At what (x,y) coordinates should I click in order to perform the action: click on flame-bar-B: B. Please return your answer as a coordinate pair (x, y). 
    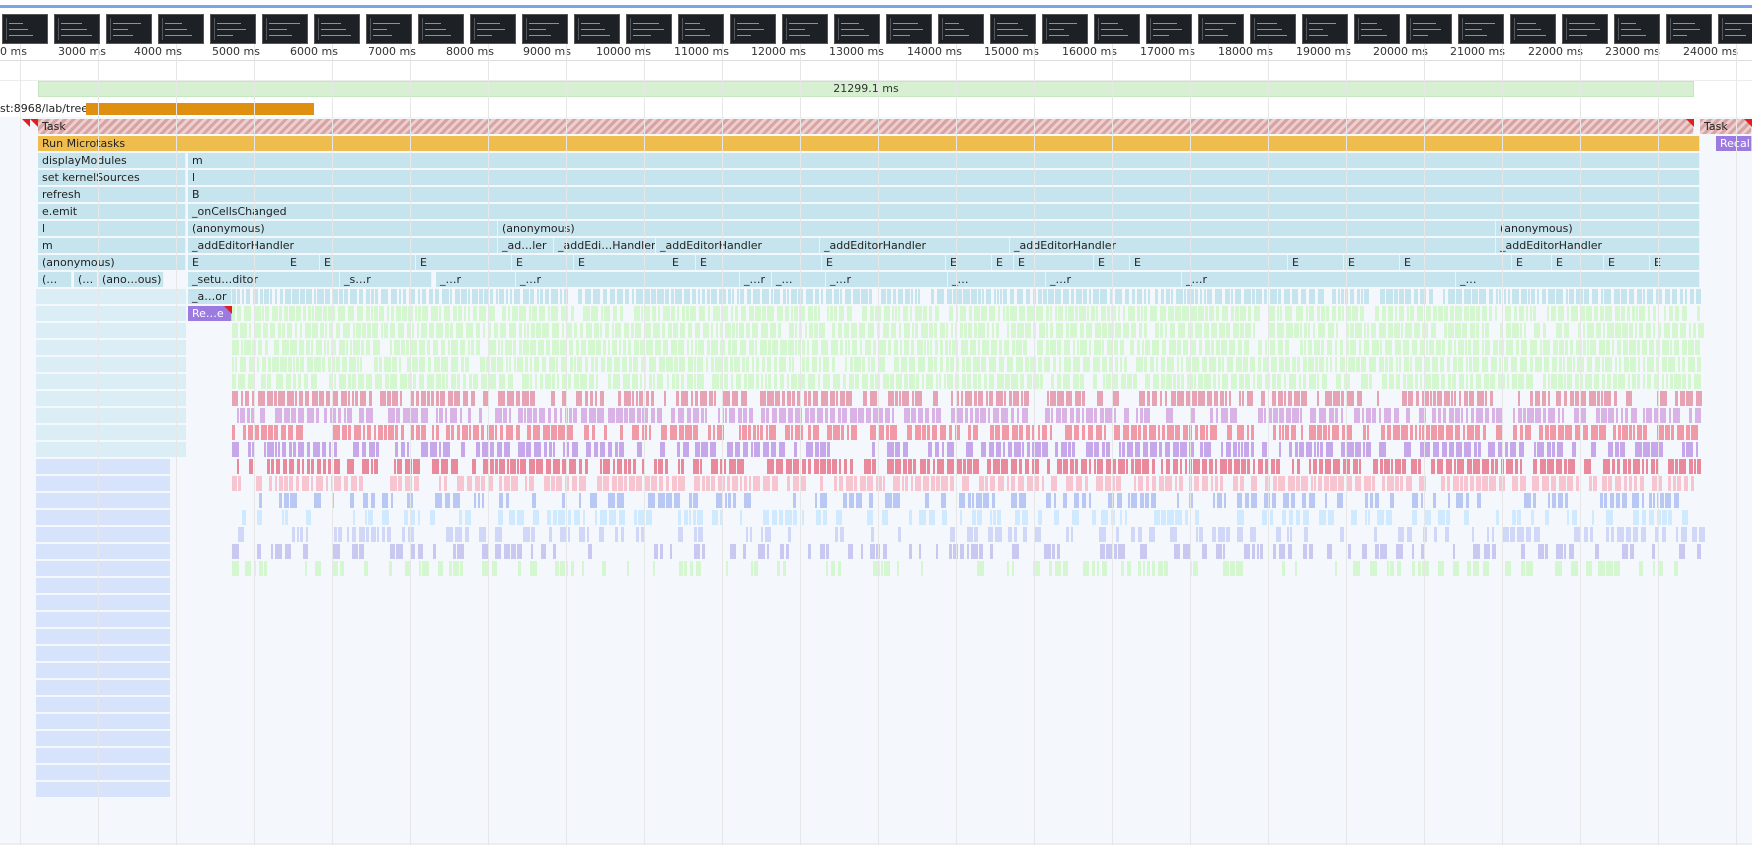
    Looking at the image, I should click on (944, 194).